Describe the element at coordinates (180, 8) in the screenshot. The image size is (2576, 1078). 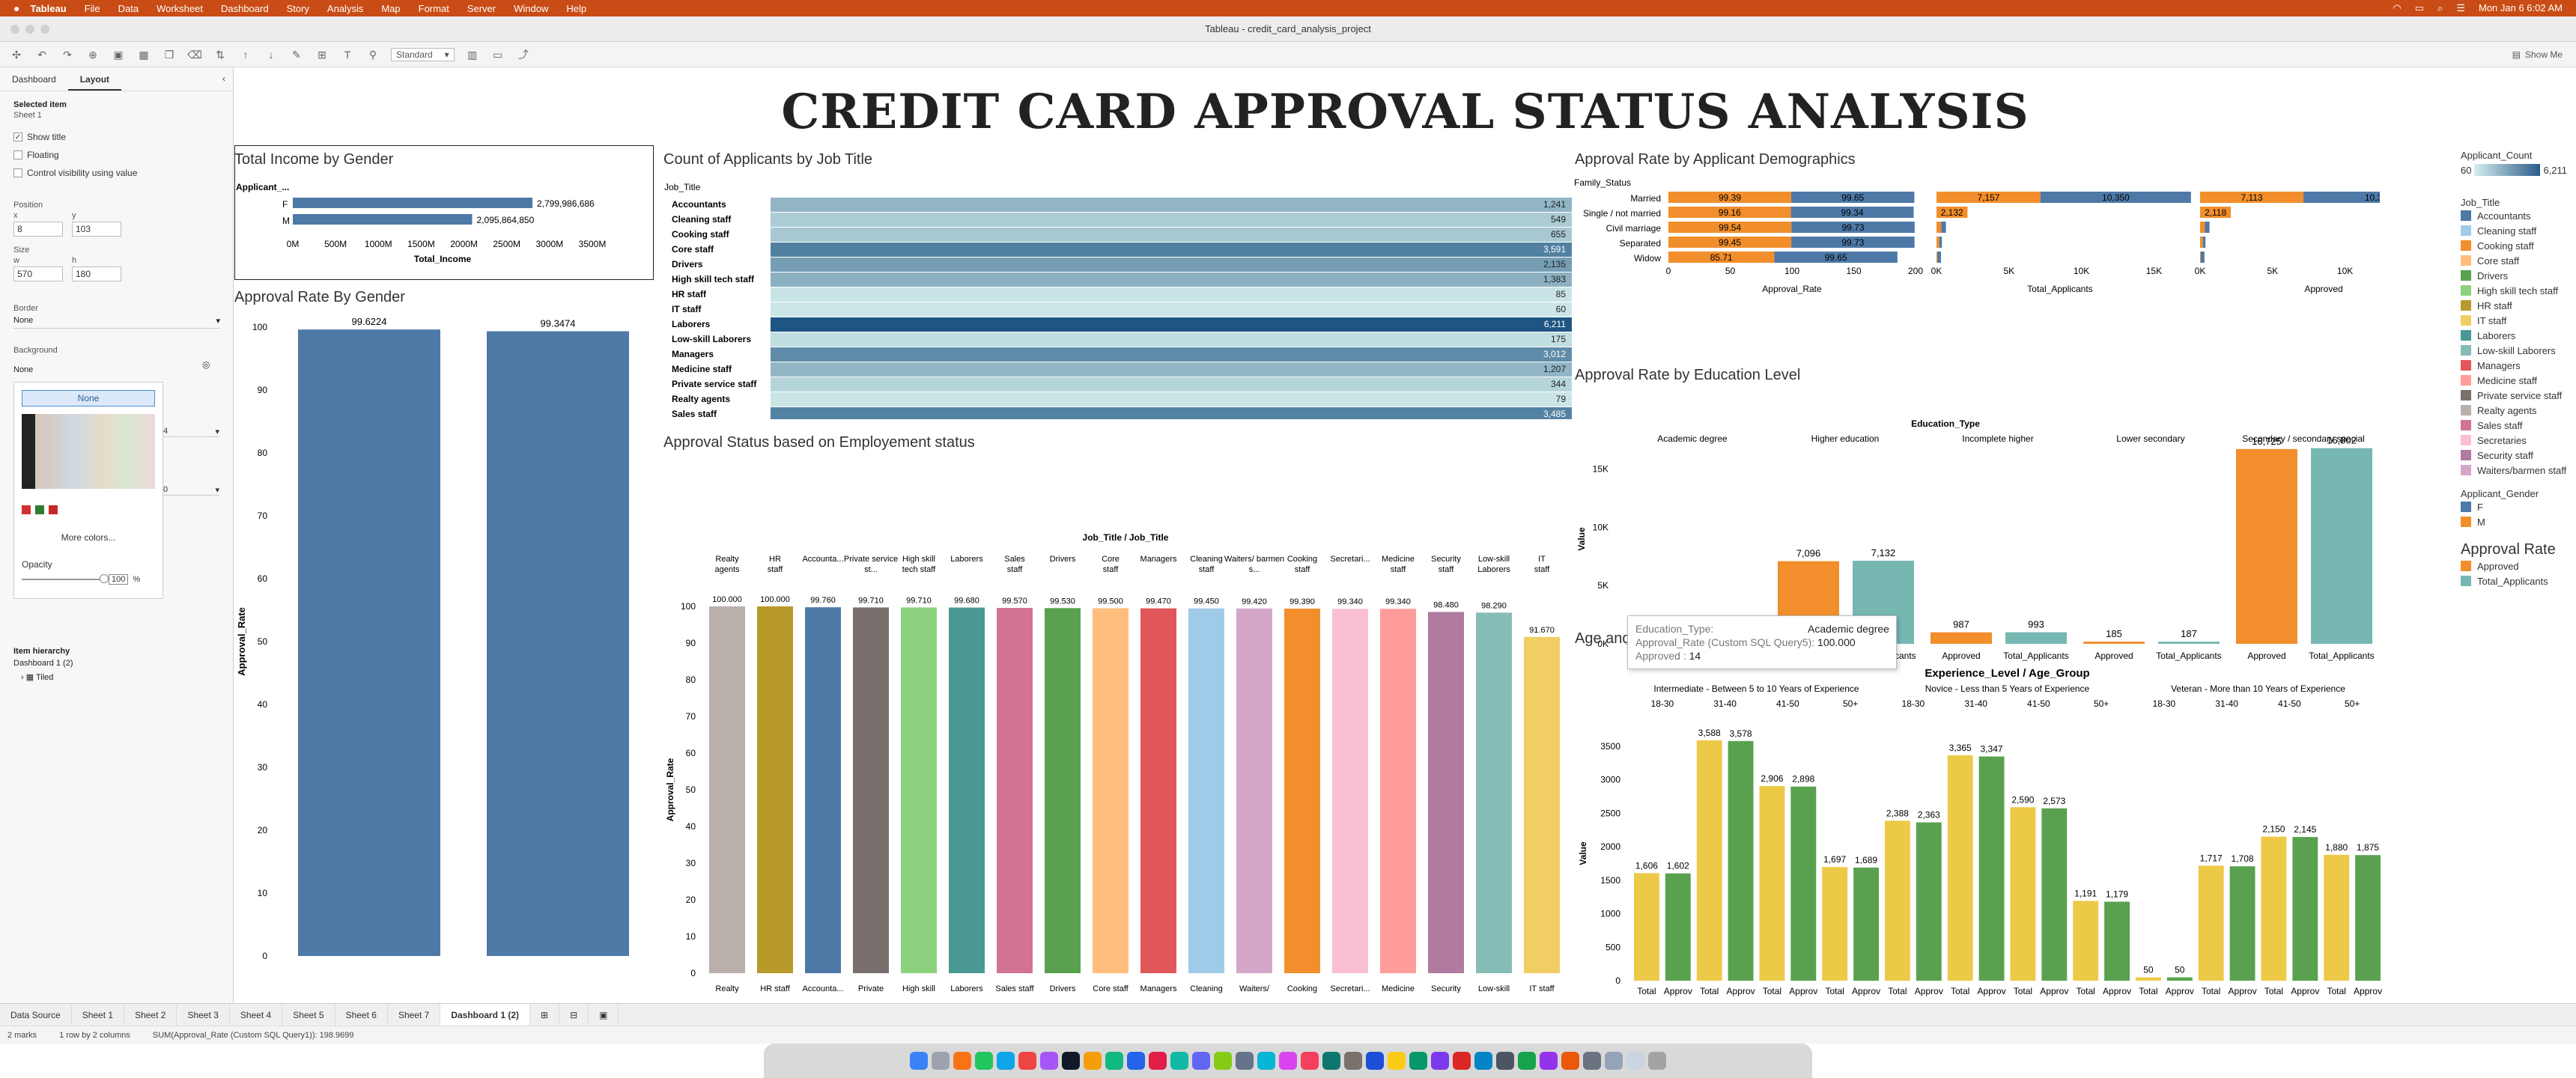
I see `menu-worksheet: Worksheet` at that location.